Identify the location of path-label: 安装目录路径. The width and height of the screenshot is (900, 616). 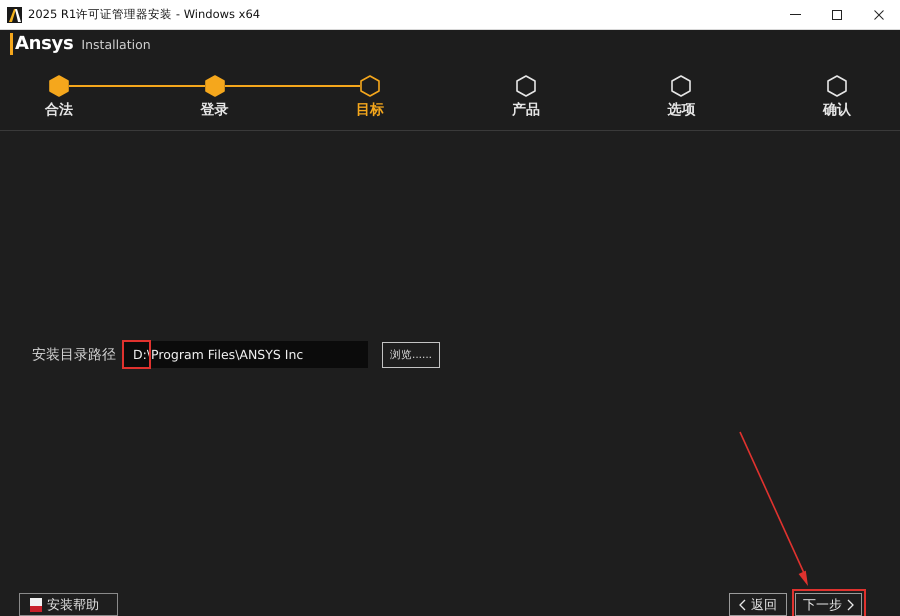
(74, 355).